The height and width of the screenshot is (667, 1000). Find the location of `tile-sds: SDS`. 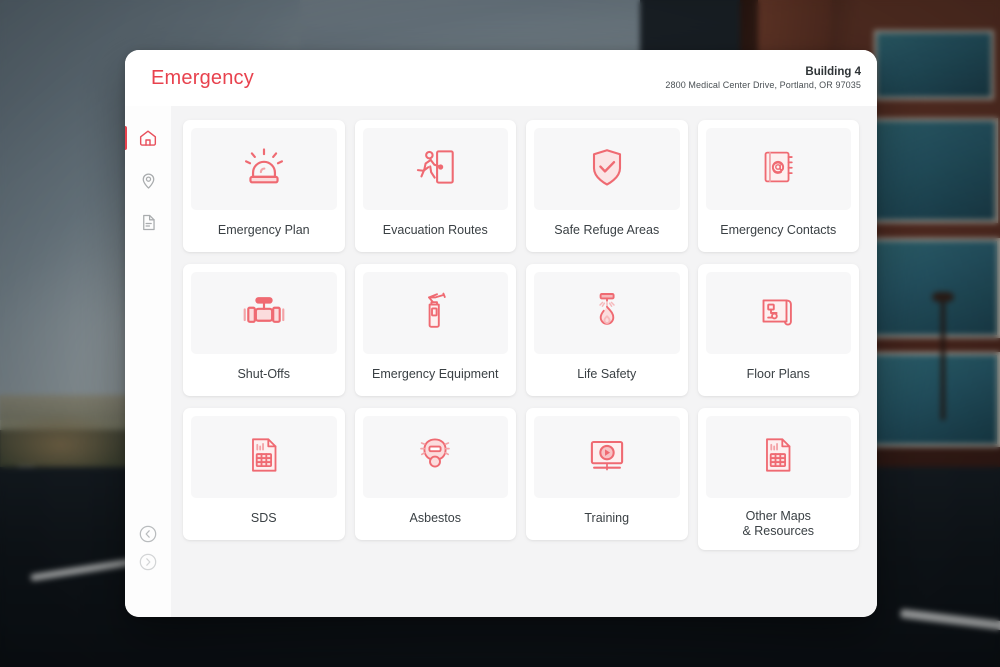

tile-sds: SDS is located at coordinates (264, 474).